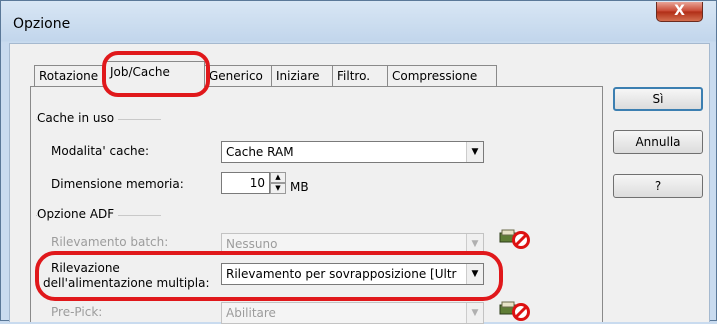  I want to click on batch-detection-label: Rilevamento batch:, so click(110, 242).